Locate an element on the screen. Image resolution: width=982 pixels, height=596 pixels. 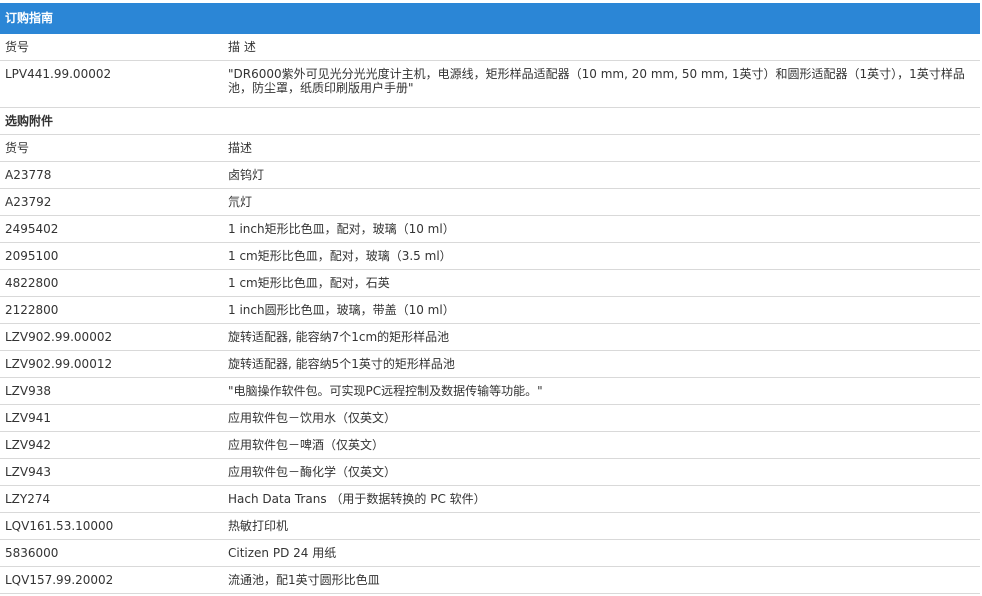
accessory-row: LZV902.99.00002 旋转适配器, 能容纳7个1cm的矩形样品池 is located at coordinates (490, 337).